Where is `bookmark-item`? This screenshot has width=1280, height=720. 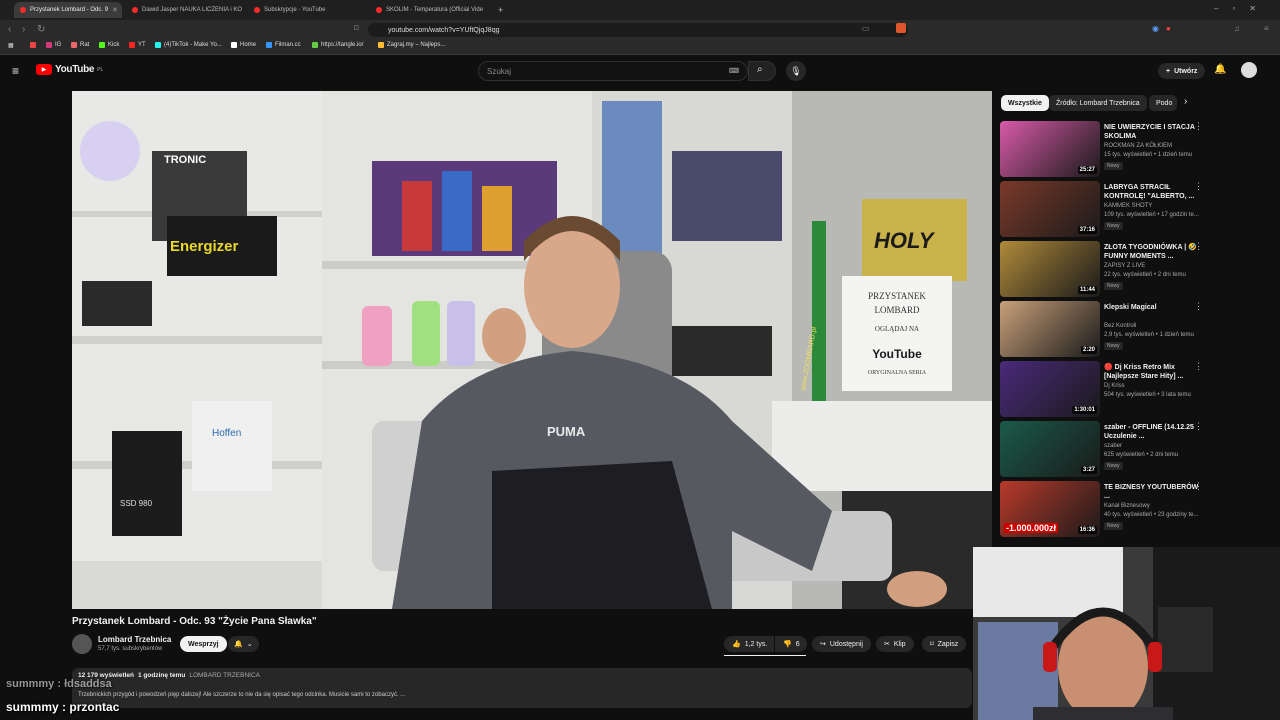 bookmark-item is located at coordinates (33, 45).